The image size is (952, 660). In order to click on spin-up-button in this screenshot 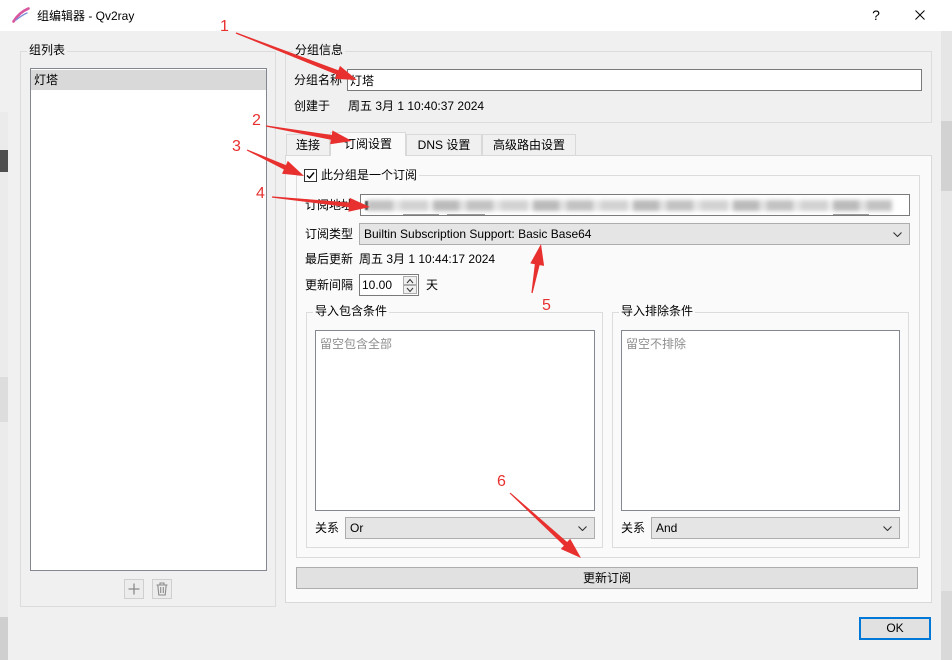, I will do `click(410, 280)`.